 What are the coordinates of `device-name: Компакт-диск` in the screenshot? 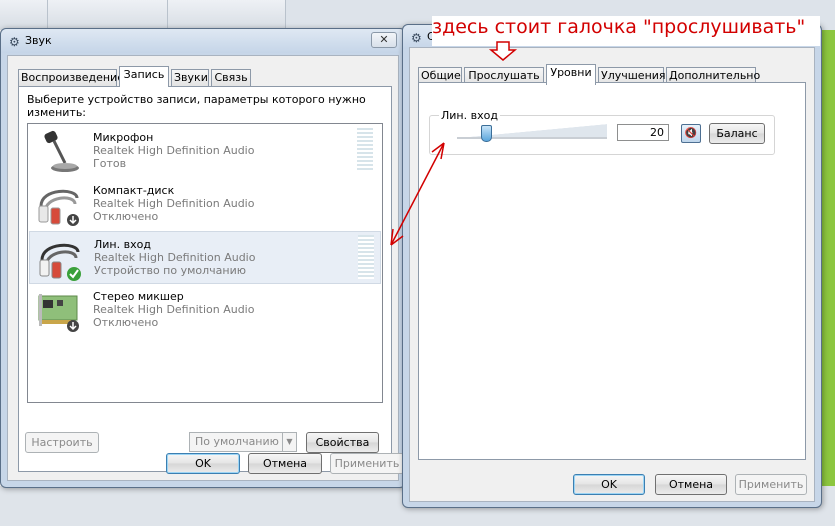 It's located at (134, 190).